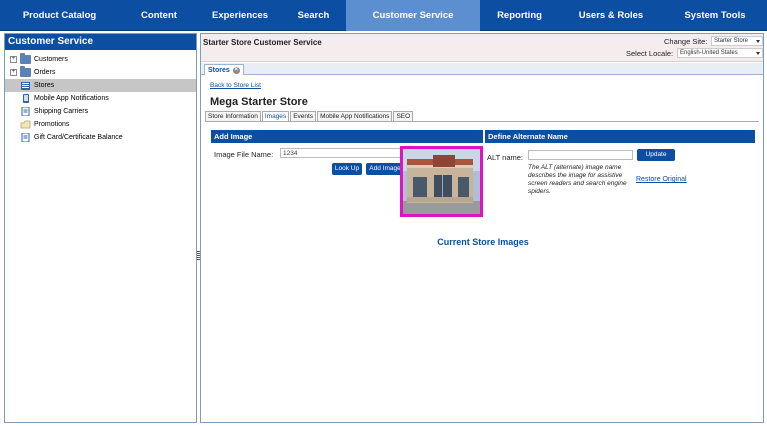  I want to click on sidebar-item-gift-card-balance: Gift Card/Certificate Balance, so click(100, 137).